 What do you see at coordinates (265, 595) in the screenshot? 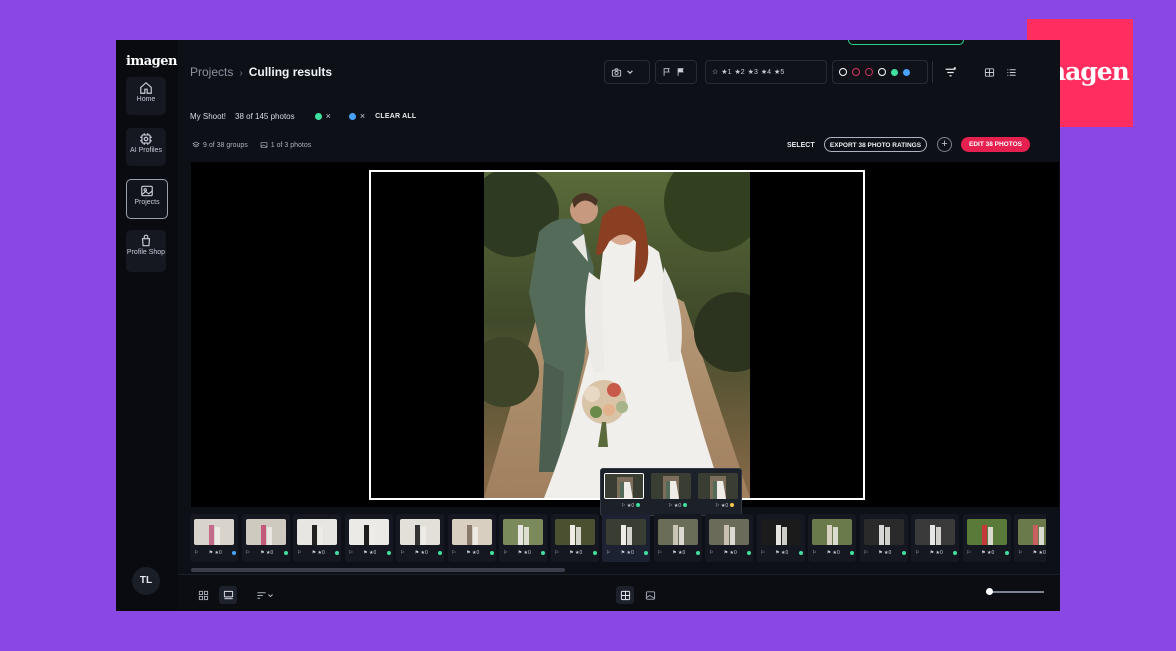
I see `sort-dropdown` at bounding box center [265, 595].